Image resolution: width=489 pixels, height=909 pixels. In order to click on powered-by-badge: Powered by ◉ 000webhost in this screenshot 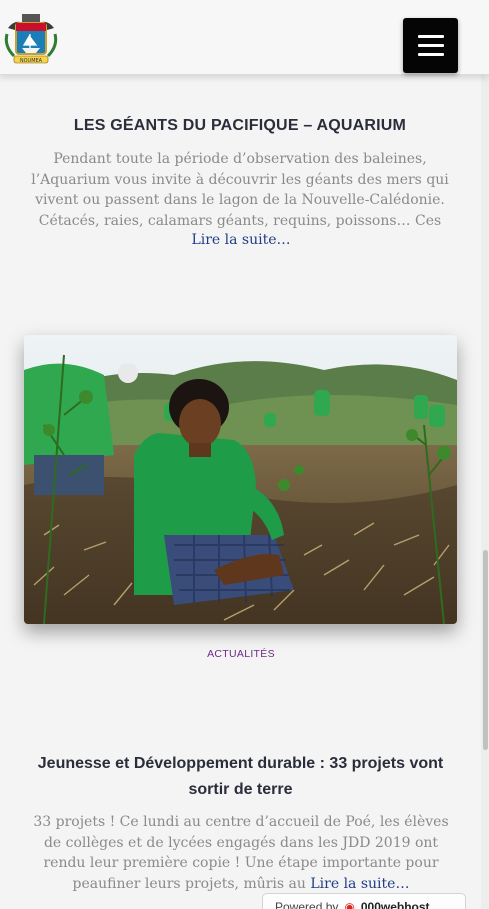, I will do `click(364, 901)`.